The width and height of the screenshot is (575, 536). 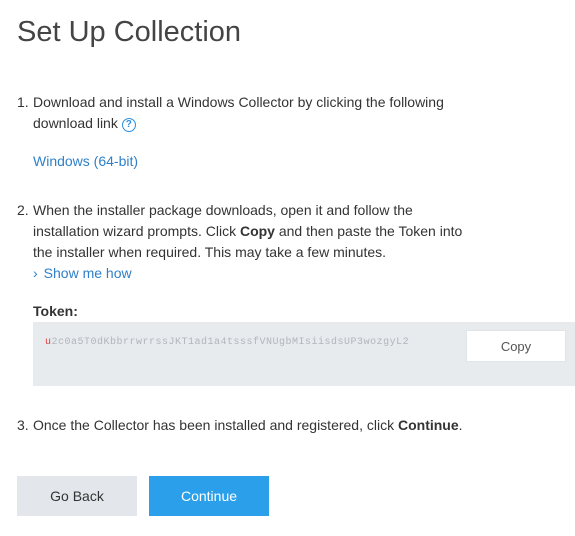 What do you see at coordinates (128, 125) in the screenshot?
I see `question-circle-icon: ?` at bounding box center [128, 125].